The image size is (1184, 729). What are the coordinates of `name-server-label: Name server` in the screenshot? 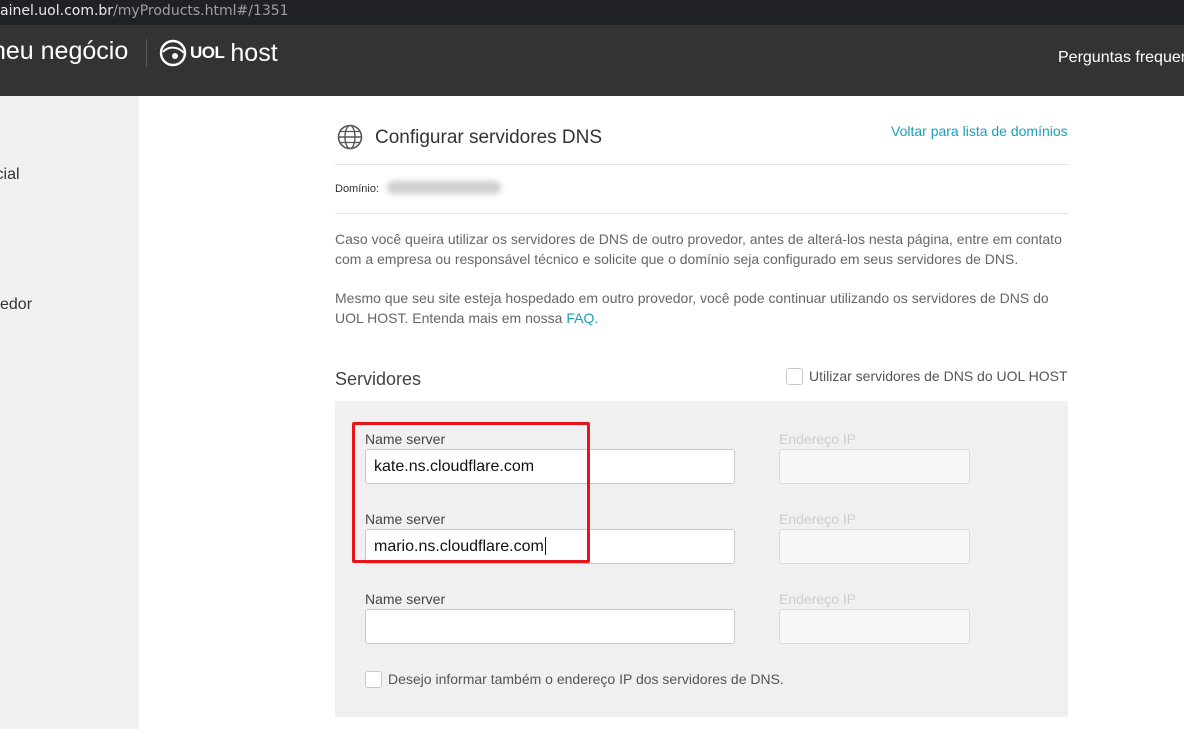 It's located at (405, 599).